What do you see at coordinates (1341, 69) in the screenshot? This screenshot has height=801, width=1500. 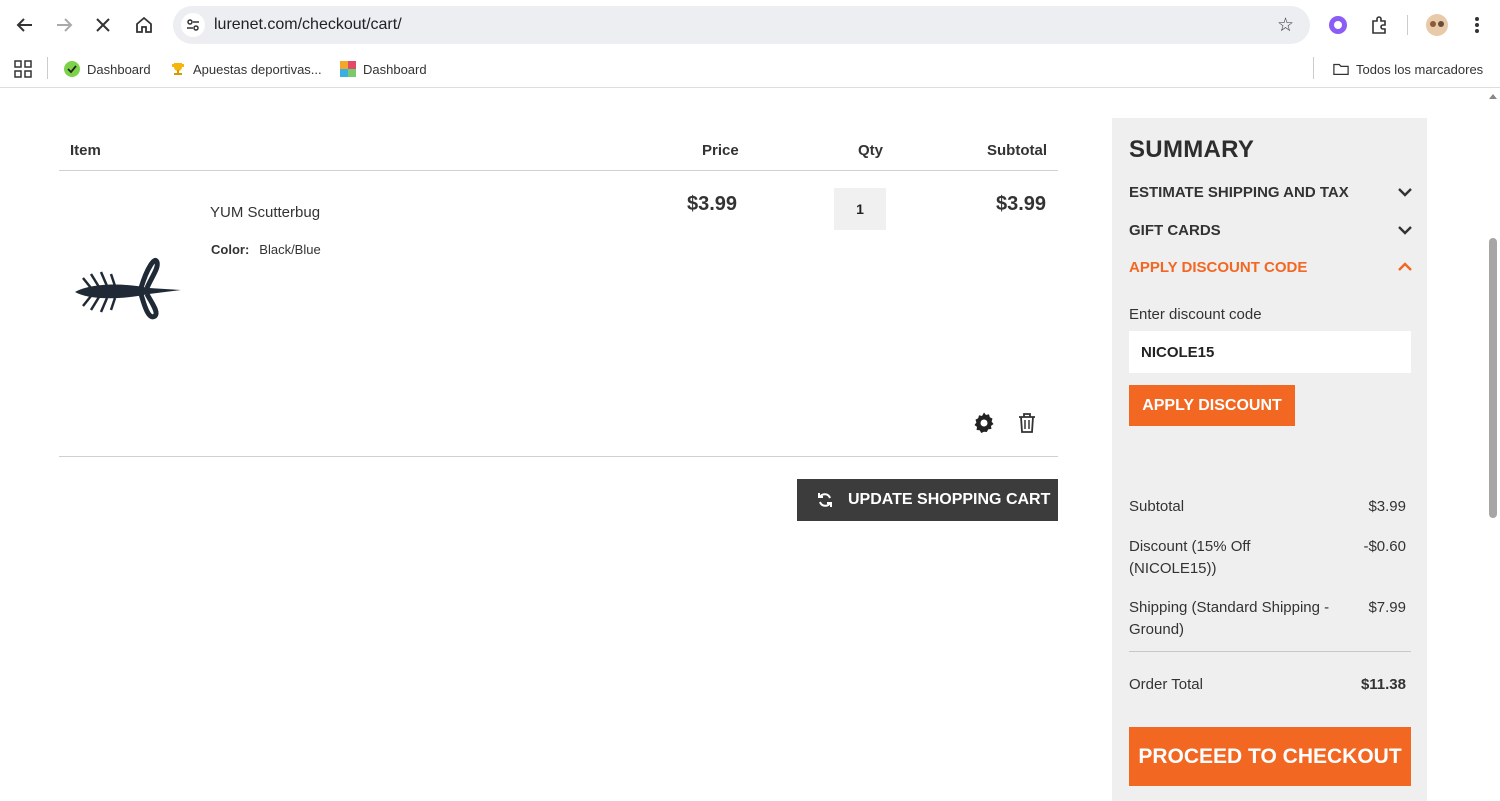 I see `folder-icon` at bounding box center [1341, 69].